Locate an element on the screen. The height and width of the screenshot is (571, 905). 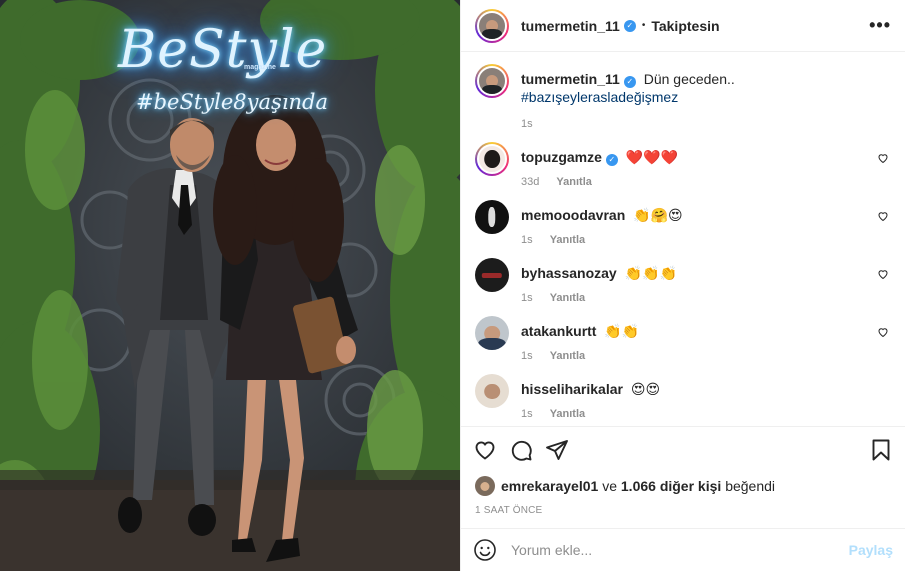
liker-username: emrekarayel01 is located at coordinates (549, 486).